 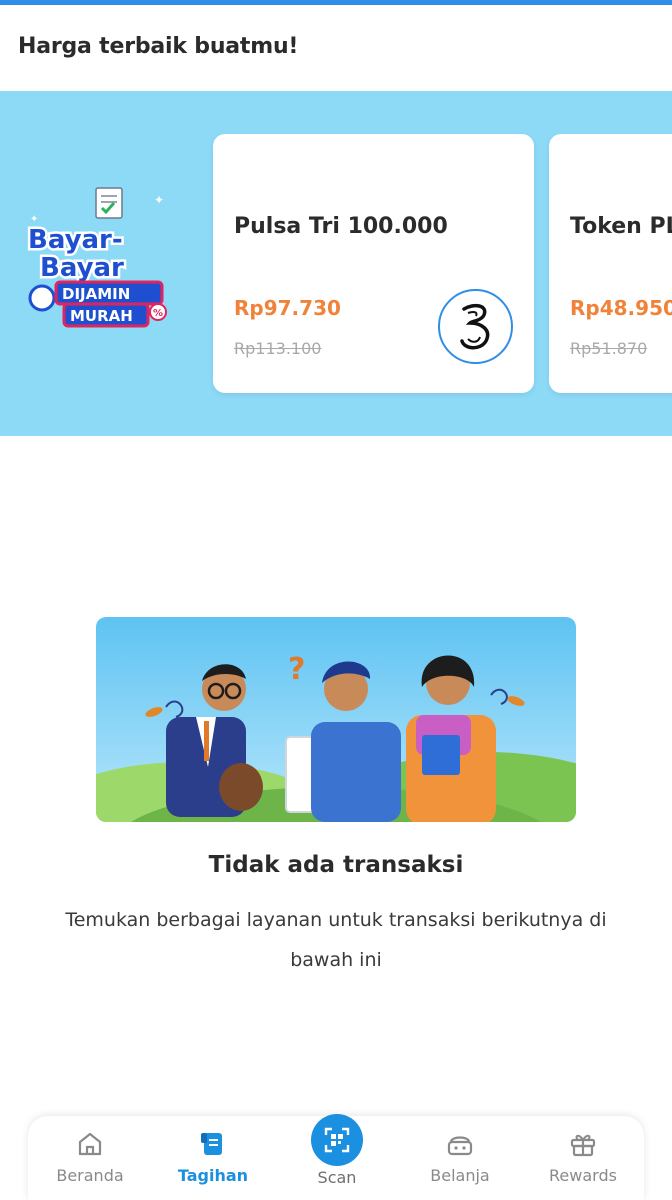 What do you see at coordinates (158, 313) in the screenshot?
I see `promo-logo-percent: %` at bounding box center [158, 313].